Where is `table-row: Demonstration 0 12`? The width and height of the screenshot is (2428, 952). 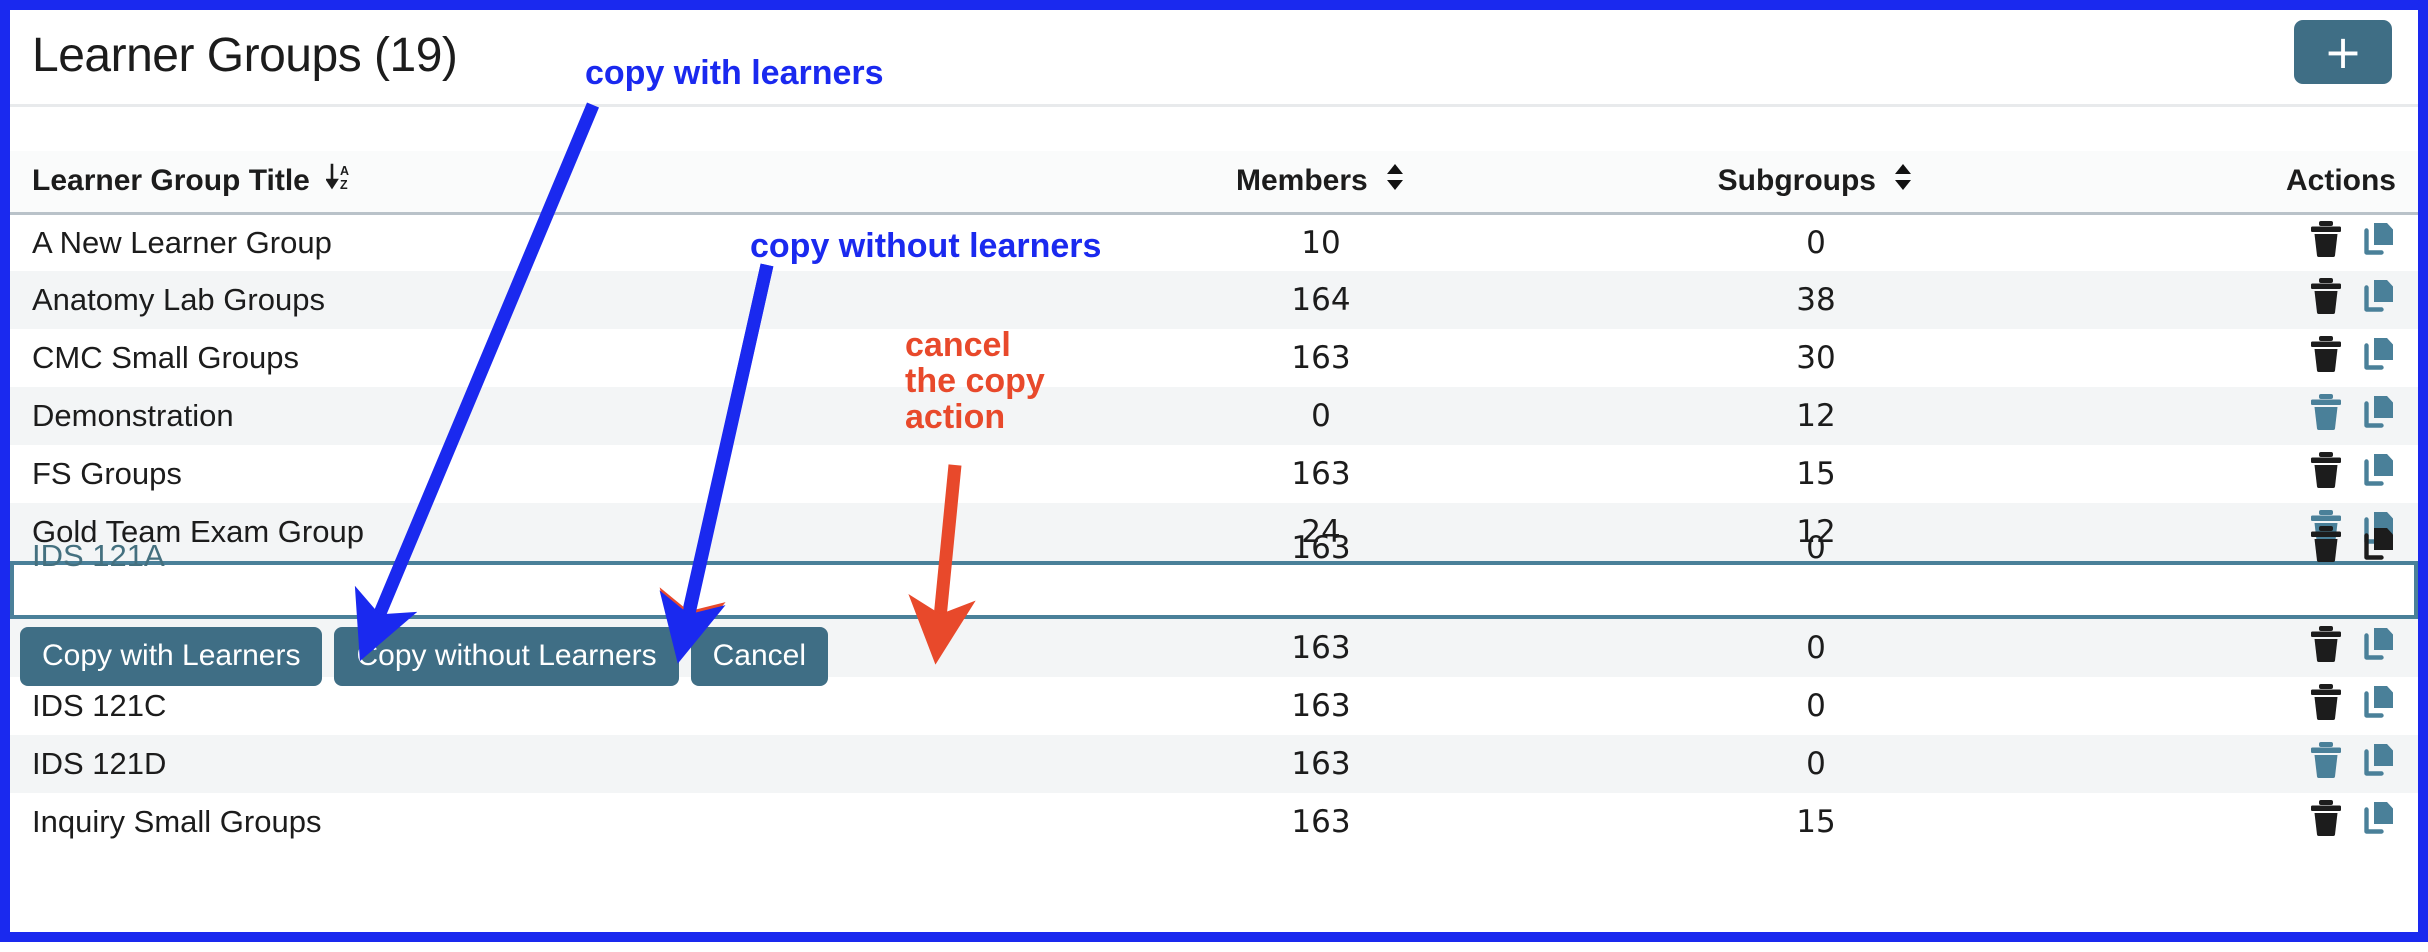
table-row: Demonstration 0 12 is located at coordinates (1214, 416).